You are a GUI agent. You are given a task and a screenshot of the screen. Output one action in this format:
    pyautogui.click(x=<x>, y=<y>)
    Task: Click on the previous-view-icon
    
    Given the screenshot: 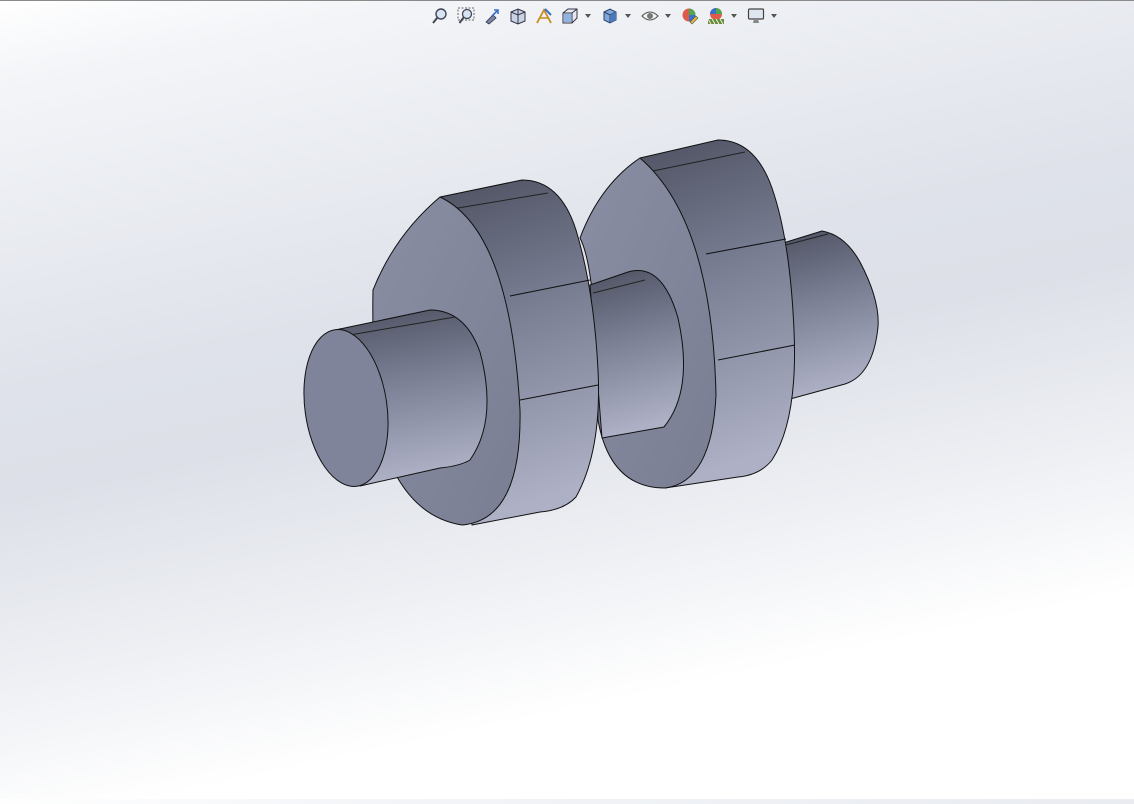 What is the action you would take?
    pyautogui.click(x=492, y=17)
    